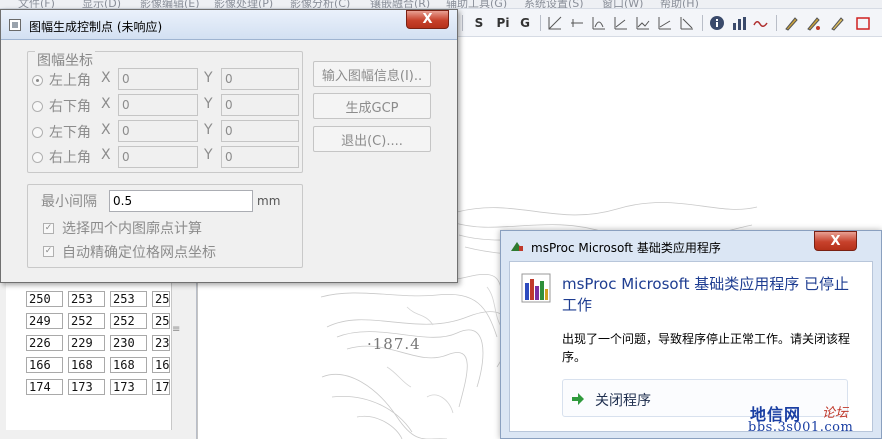  What do you see at coordinates (503, 23) in the screenshot?
I see `toolbar-pi-button: Pi` at bounding box center [503, 23].